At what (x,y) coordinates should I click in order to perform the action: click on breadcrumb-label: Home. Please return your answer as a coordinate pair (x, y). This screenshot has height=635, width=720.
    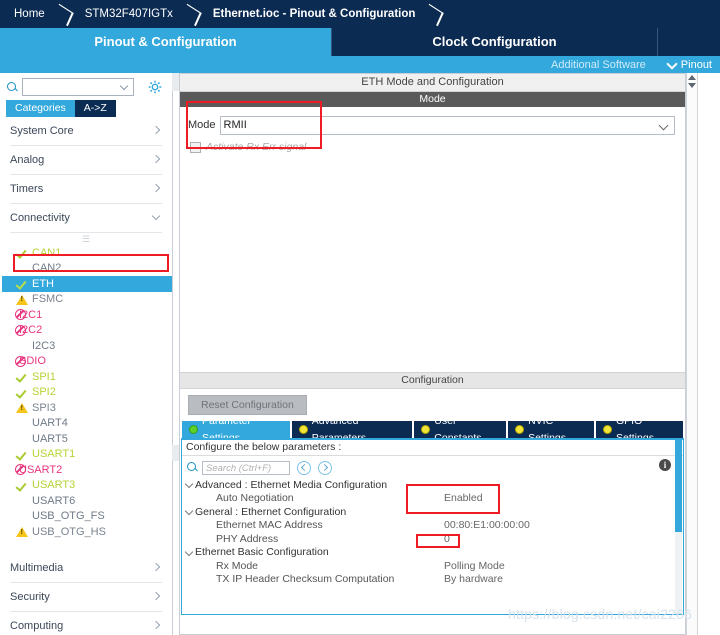
    Looking at the image, I should click on (29, 14).